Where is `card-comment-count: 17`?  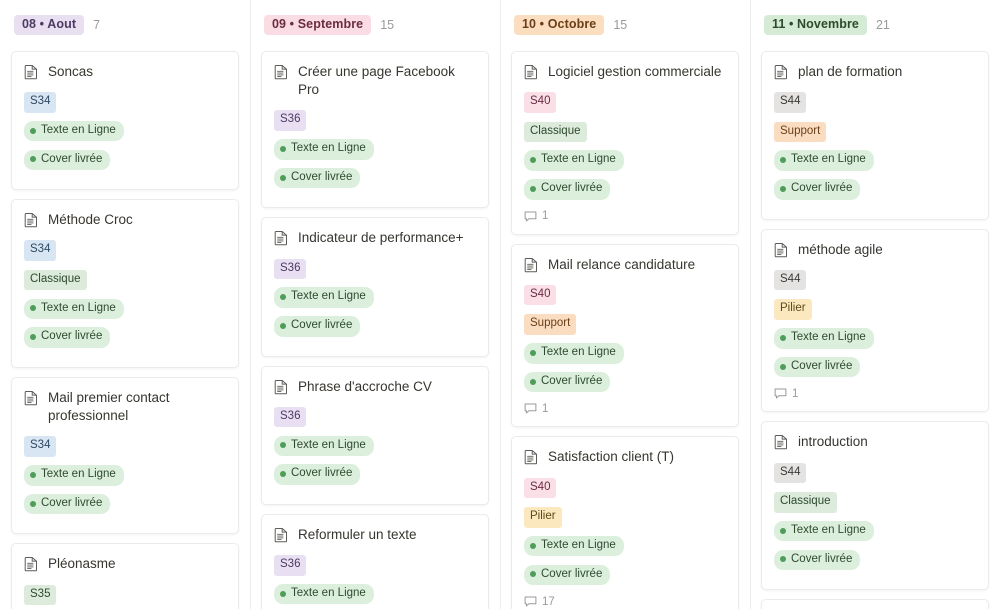 card-comment-count: 17 is located at coordinates (625, 601).